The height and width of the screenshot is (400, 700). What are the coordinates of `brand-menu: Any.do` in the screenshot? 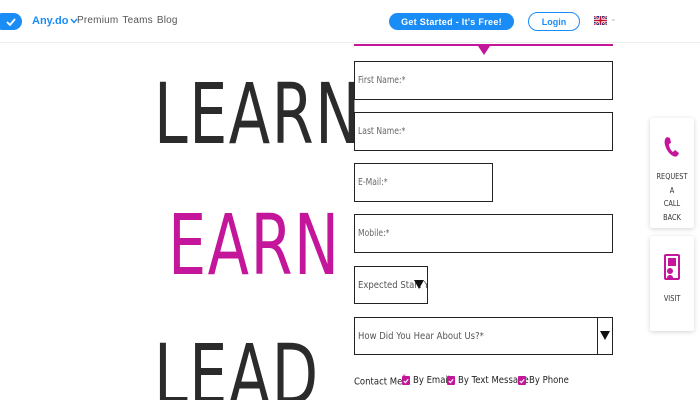 It's located at (55, 21).